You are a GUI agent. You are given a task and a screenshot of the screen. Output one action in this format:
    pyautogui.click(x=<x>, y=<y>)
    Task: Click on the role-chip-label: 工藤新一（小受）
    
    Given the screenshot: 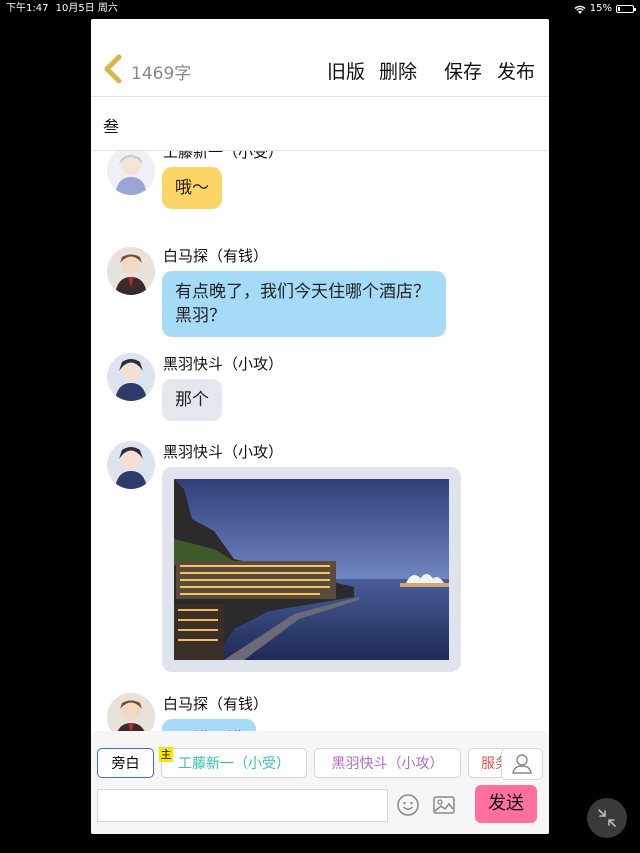 What is the action you would take?
    pyautogui.click(x=234, y=764)
    